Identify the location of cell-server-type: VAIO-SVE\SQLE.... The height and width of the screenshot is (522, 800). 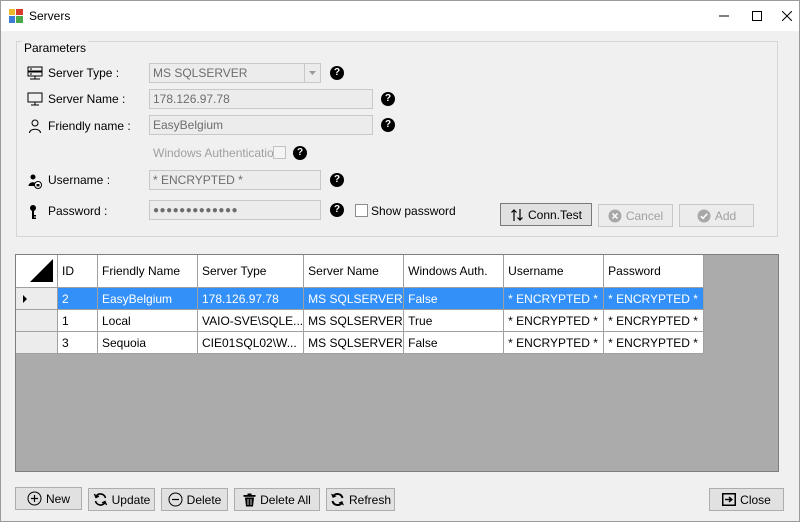
(251, 320).